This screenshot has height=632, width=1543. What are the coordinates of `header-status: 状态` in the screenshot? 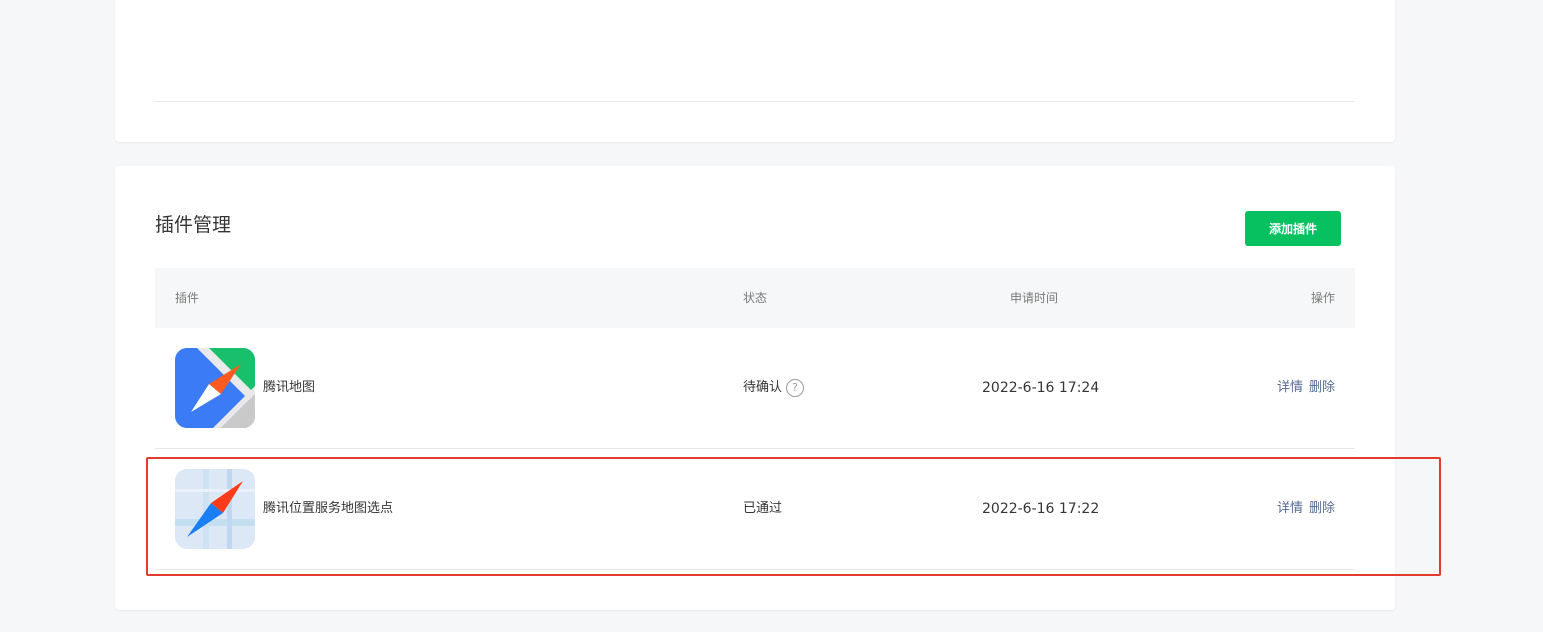 It's located at (755, 298).